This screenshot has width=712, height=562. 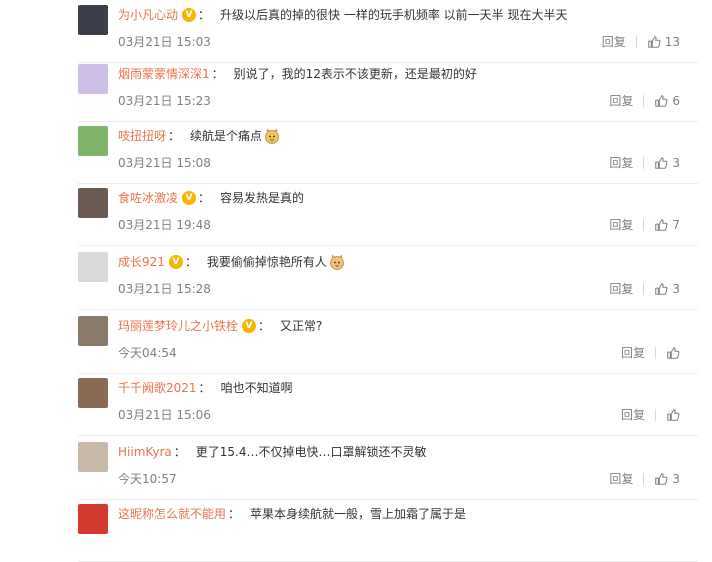 I want to click on comment-time: 03月21日 15:03, so click(x=164, y=42).